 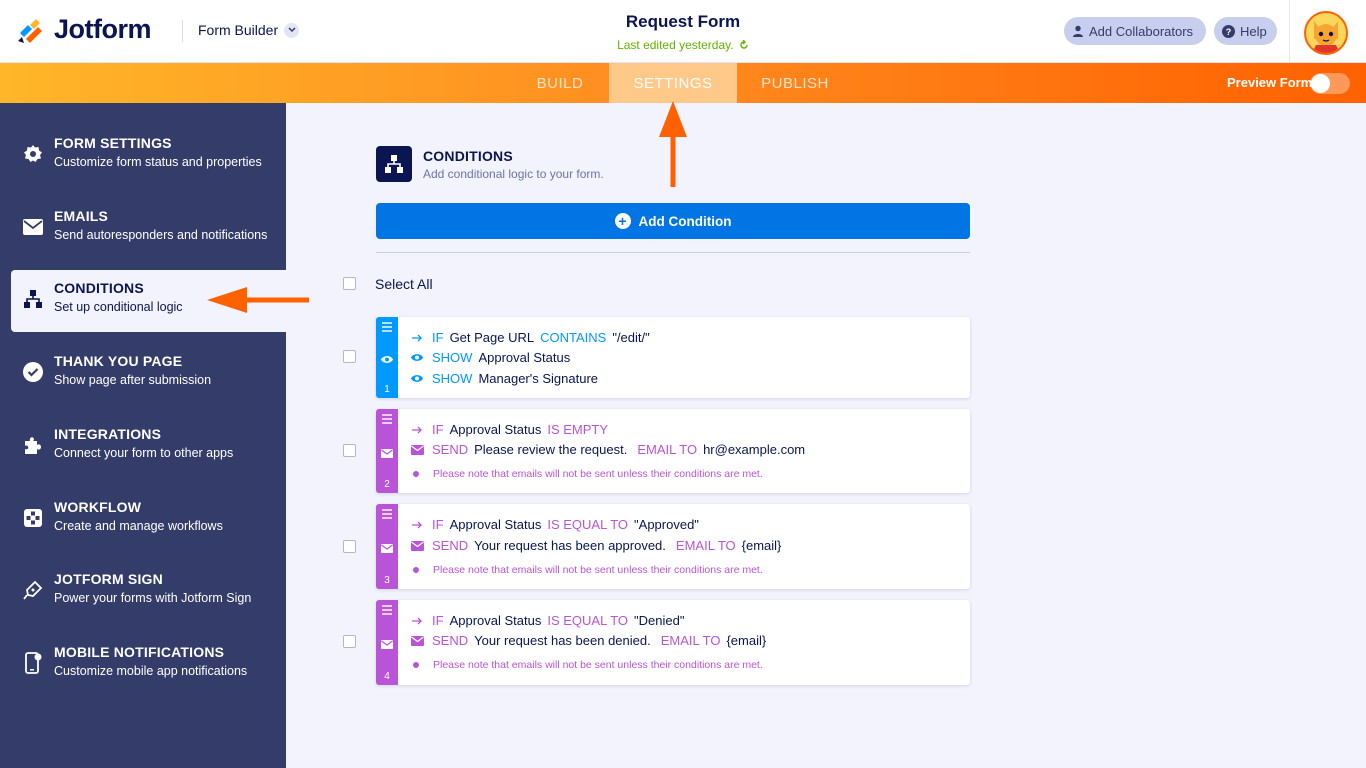 What do you see at coordinates (513, 174) in the screenshot?
I see `conditions-description: Add conditional logic to your form.` at bounding box center [513, 174].